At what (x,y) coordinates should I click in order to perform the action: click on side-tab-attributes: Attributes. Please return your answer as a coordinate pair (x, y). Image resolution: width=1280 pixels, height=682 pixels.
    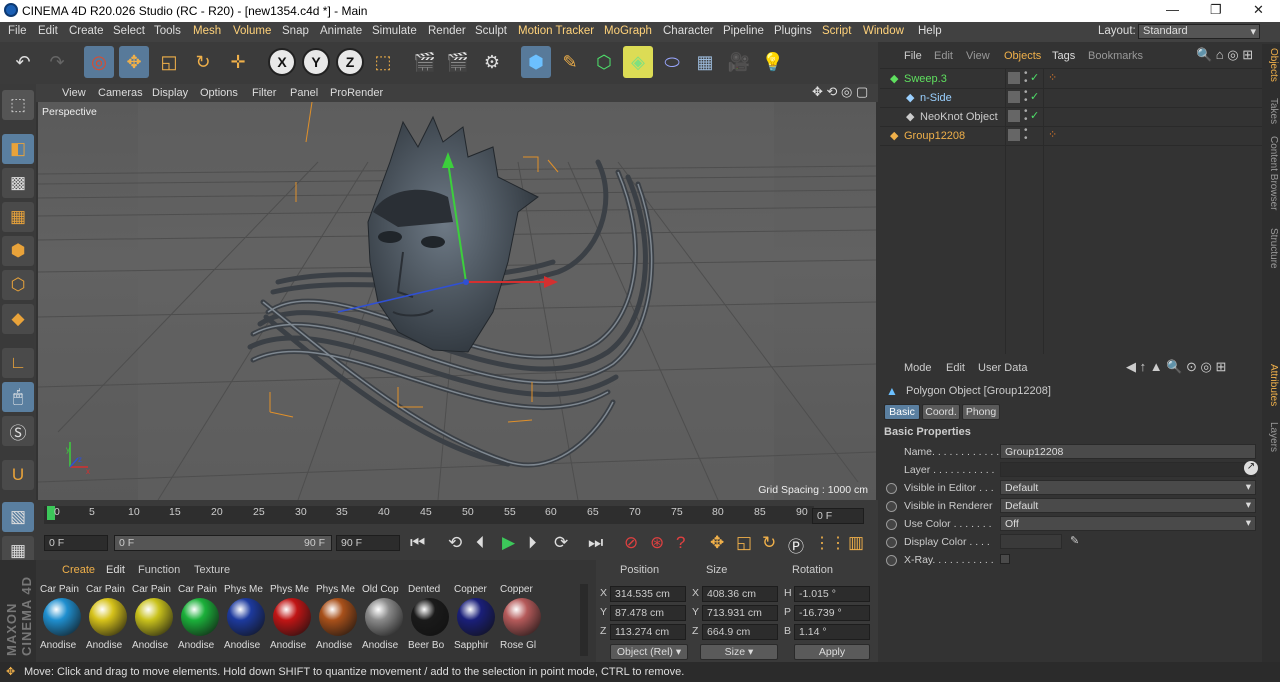
    Looking at the image, I should click on (1271, 385).